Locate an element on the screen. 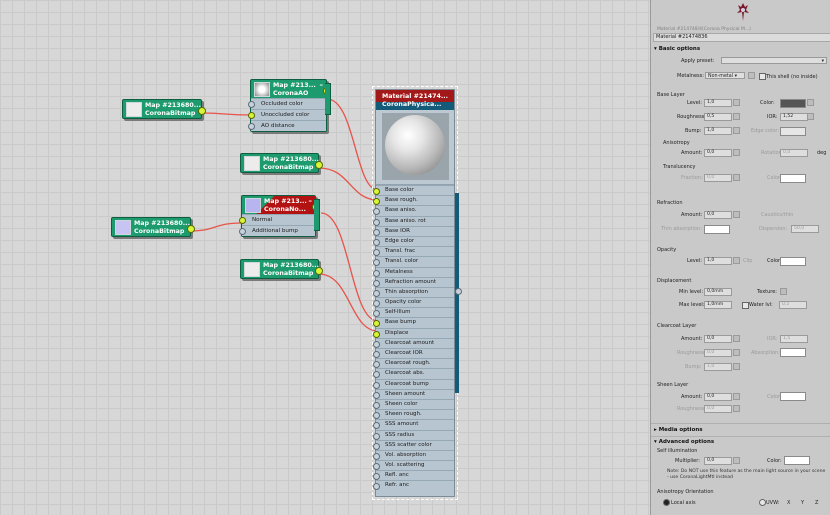 This screenshot has width=830, height=515. self-illum-multiplier-spinner: 0,0 is located at coordinates (718, 461).